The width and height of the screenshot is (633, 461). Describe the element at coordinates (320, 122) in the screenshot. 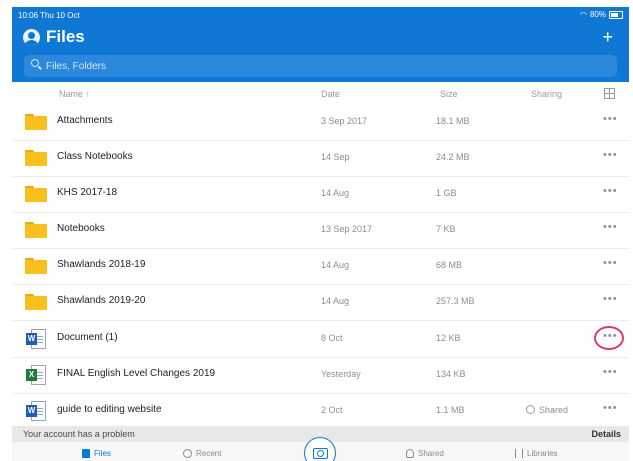

I see `file-row: Attachments 3 Sep 2017 18.1 MB •••` at that location.